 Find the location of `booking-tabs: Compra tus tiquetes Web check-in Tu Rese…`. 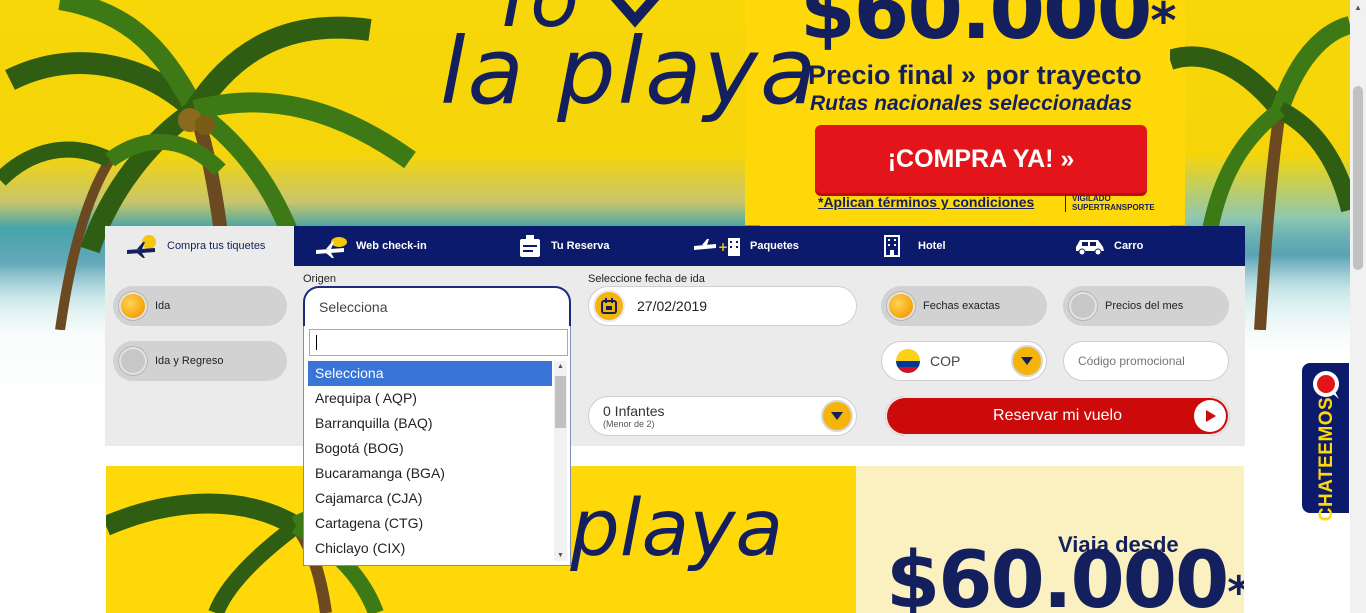

booking-tabs: Compra tus tiquetes Web check-in Tu Rese… is located at coordinates (675, 246).